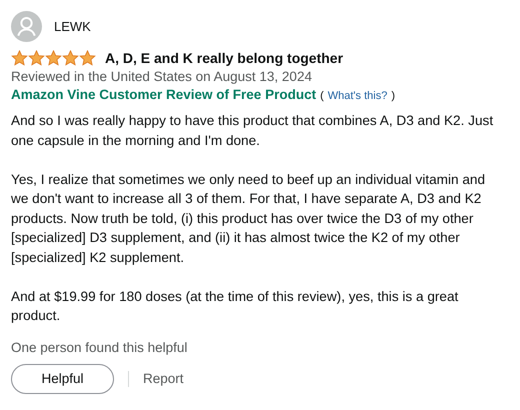 Image resolution: width=520 pixels, height=410 pixels. Describe the element at coordinates (163, 94) in the screenshot. I see `vine-review-label: Amazon Vine Customer Review of Free Product` at that location.